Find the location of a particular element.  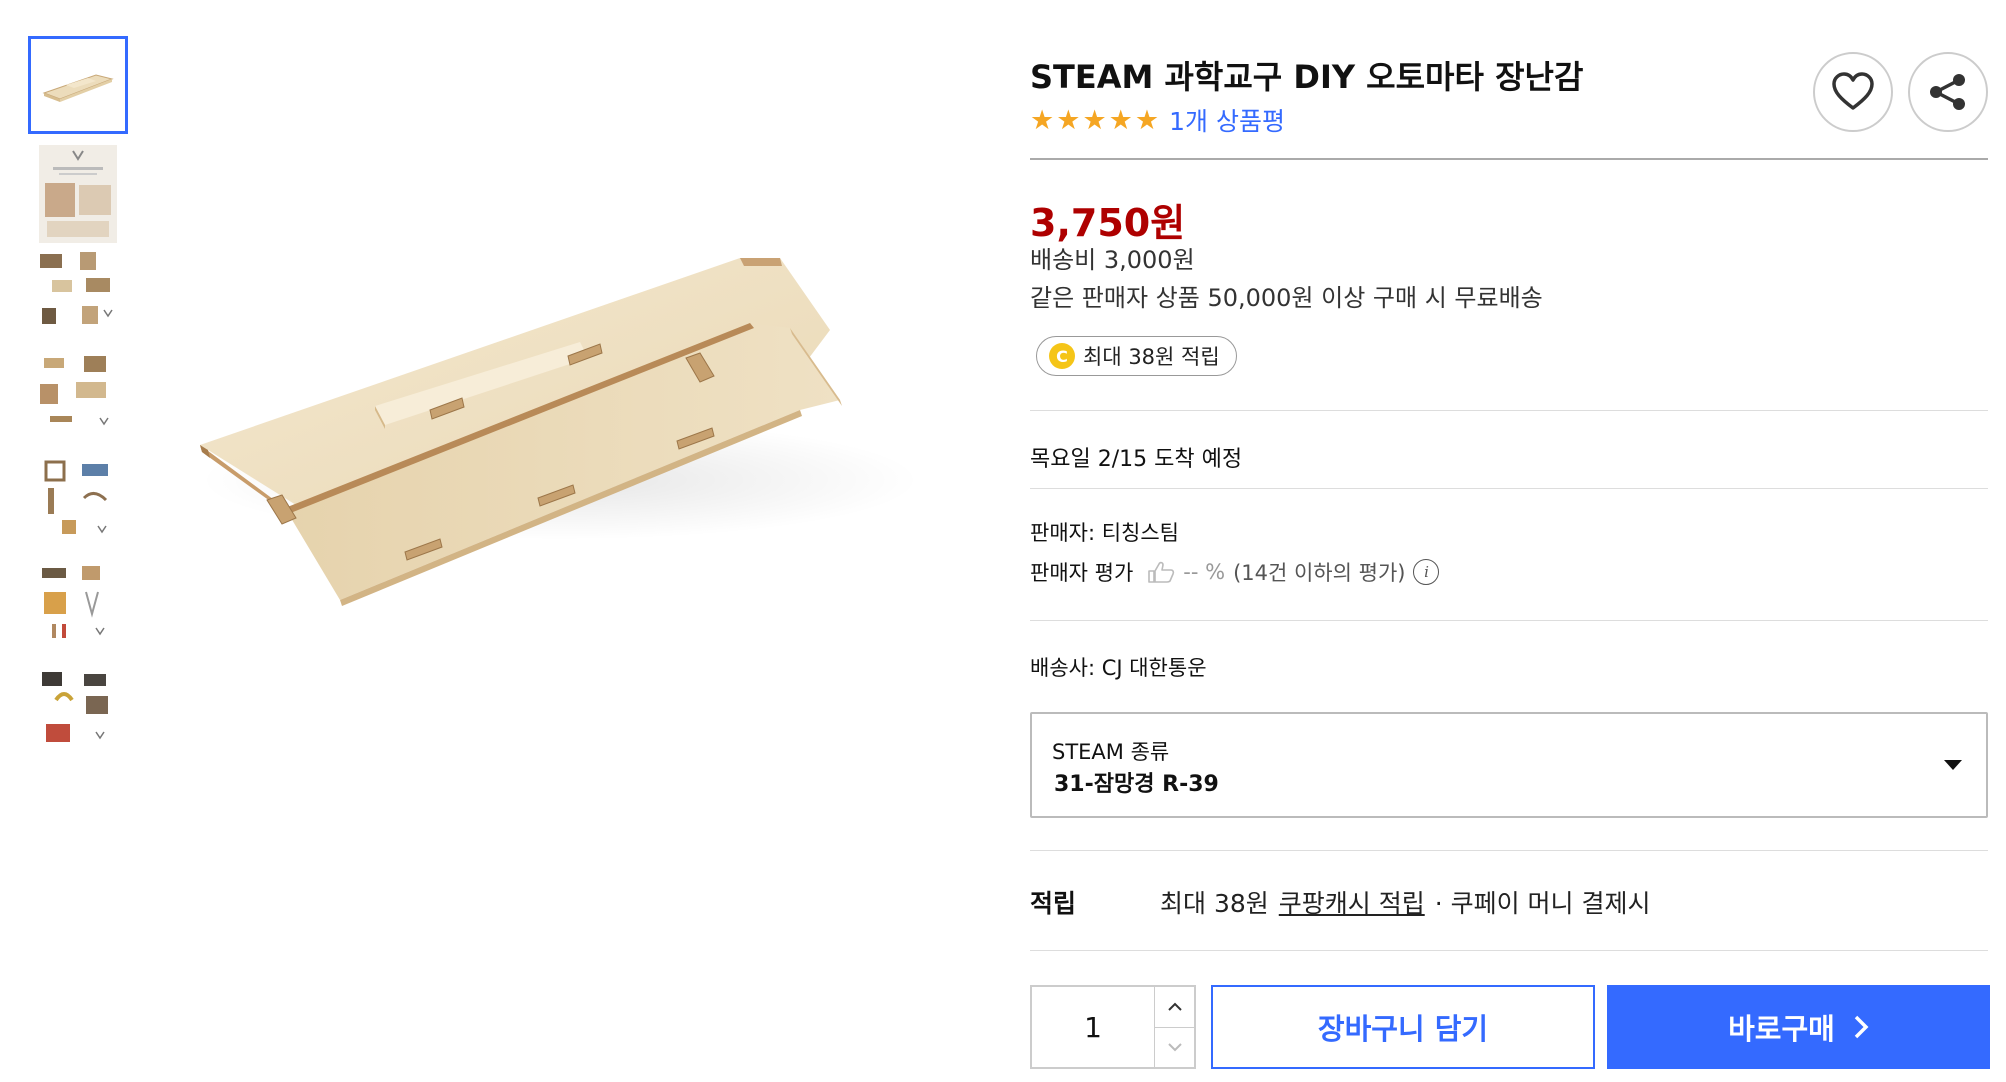

quantity-input is located at coordinates (1093, 1027).